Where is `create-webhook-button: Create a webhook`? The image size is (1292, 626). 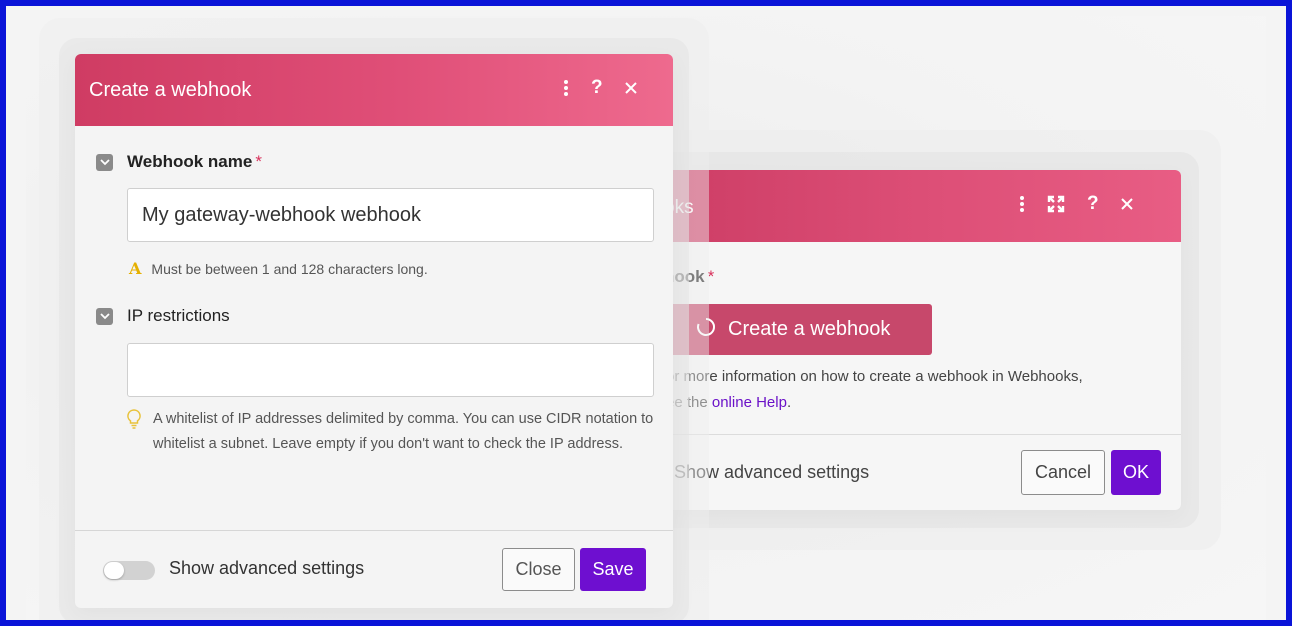 create-webhook-button: Create a webhook is located at coordinates (799, 329).